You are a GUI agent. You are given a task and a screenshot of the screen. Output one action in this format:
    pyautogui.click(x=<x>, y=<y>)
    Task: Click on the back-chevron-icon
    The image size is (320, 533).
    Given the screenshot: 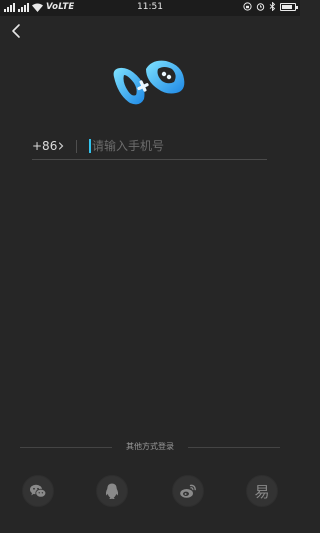 What is the action you would take?
    pyautogui.click(x=17, y=31)
    